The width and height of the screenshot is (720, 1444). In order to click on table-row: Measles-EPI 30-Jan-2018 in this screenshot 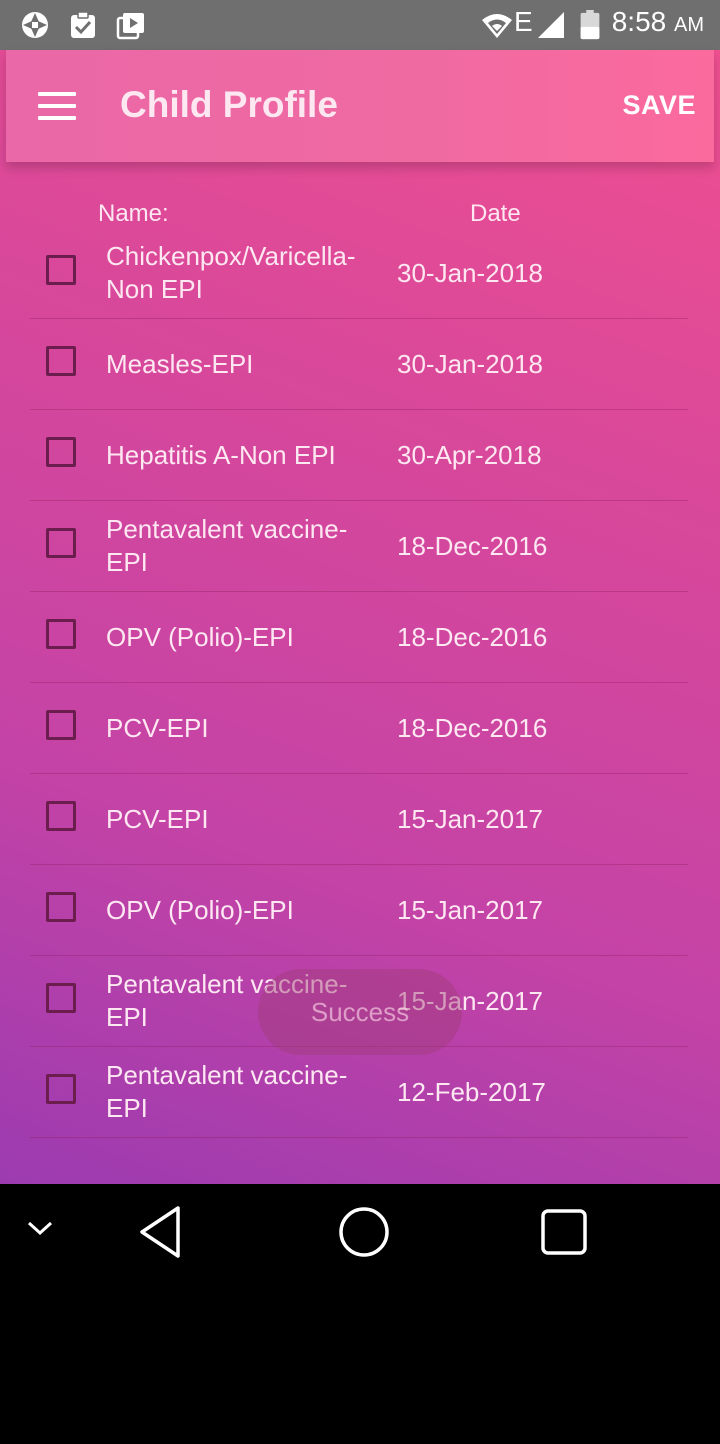, I will do `click(359, 364)`.